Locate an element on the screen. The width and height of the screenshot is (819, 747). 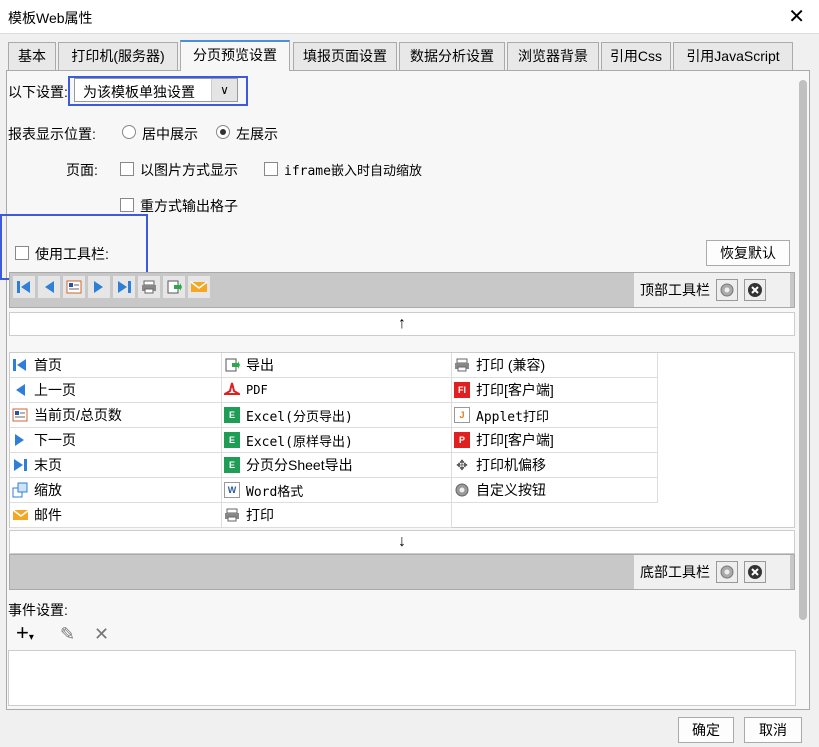
move-up-arrow-icon: ↑ is located at coordinates (402, 324).